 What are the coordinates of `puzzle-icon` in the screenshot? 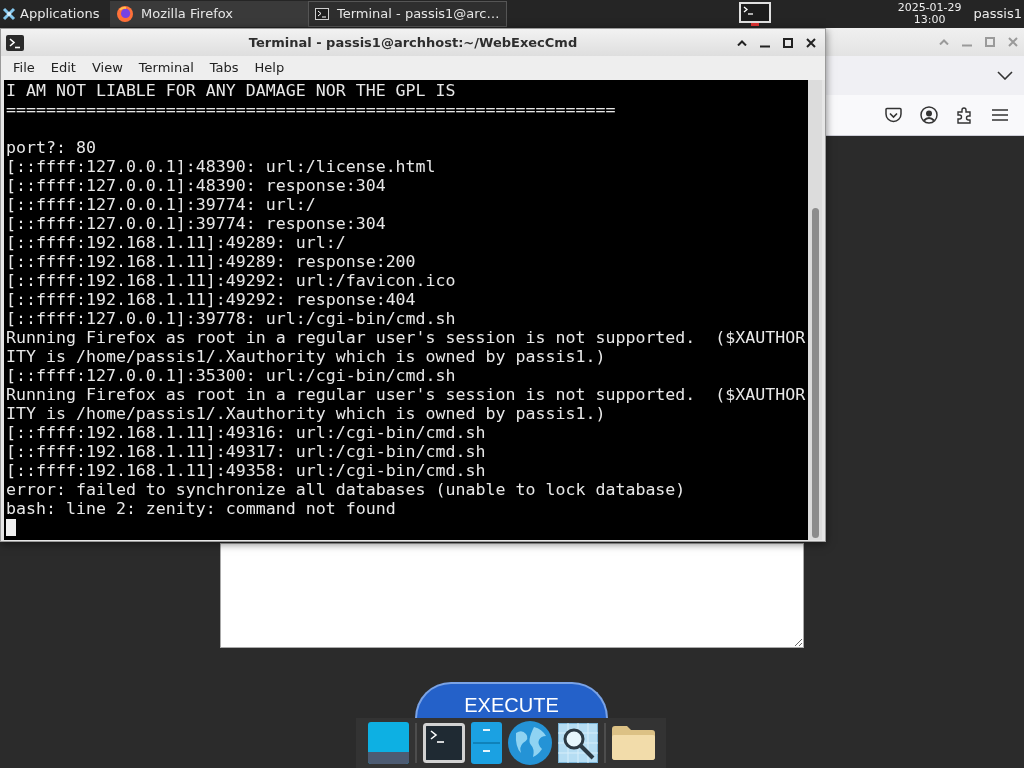 It's located at (965, 115).